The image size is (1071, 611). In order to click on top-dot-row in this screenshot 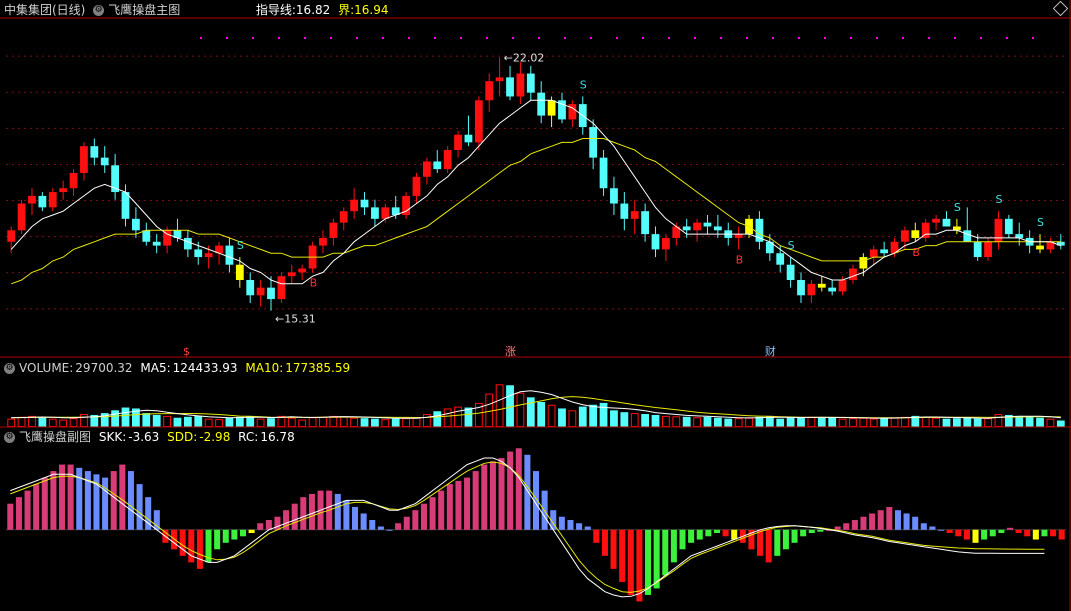, I will do `click(617, 38)`.